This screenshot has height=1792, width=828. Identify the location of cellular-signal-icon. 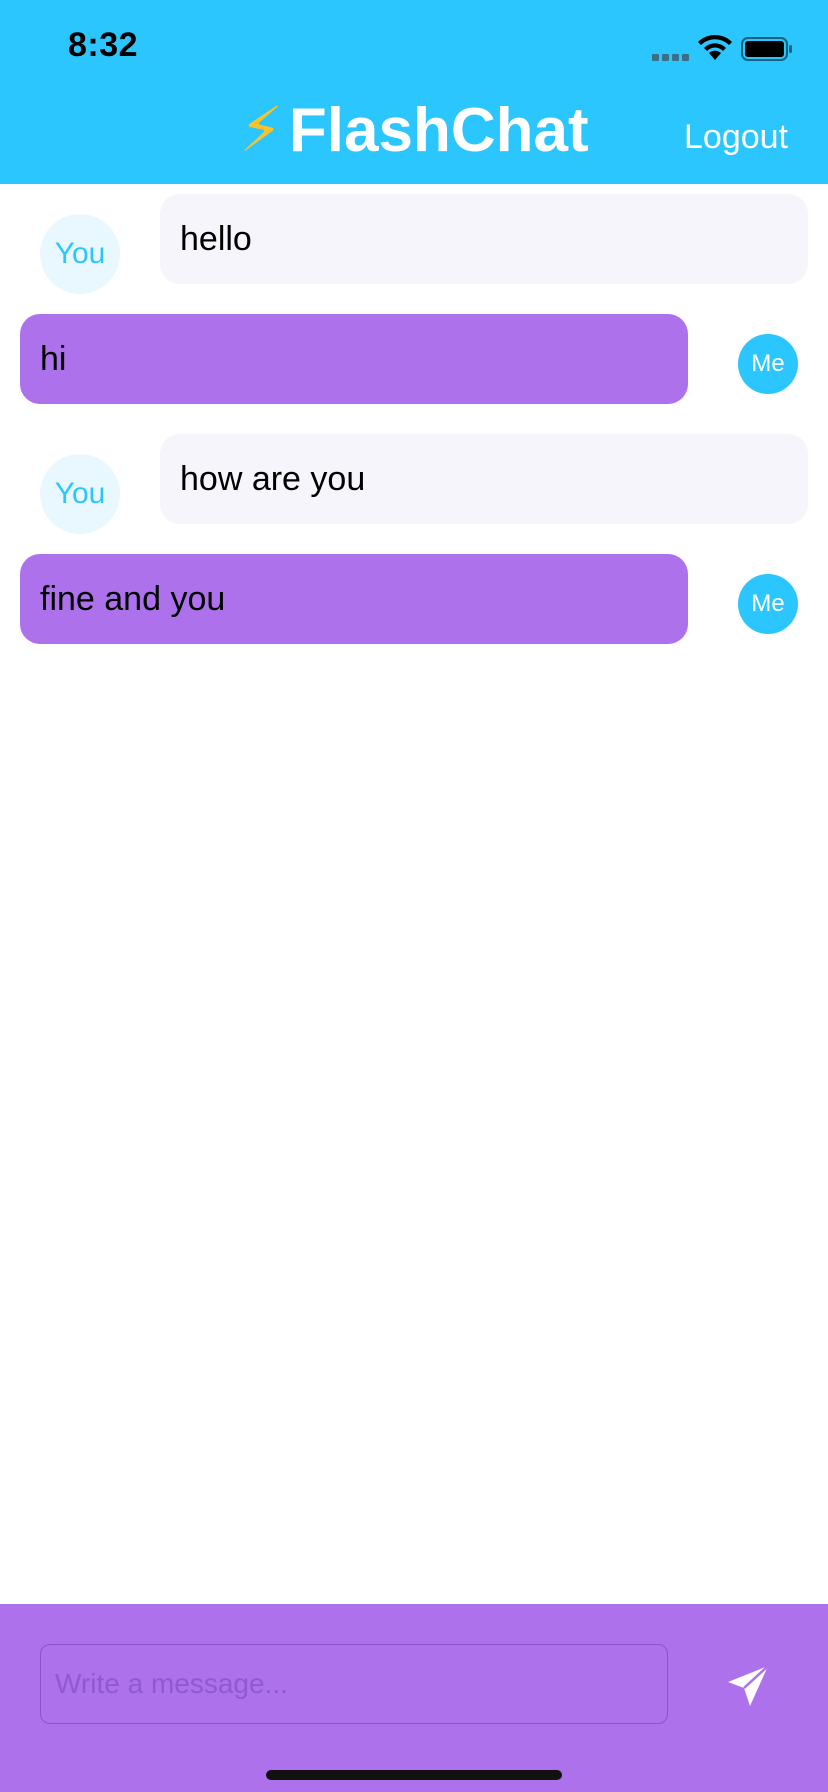
(672, 58).